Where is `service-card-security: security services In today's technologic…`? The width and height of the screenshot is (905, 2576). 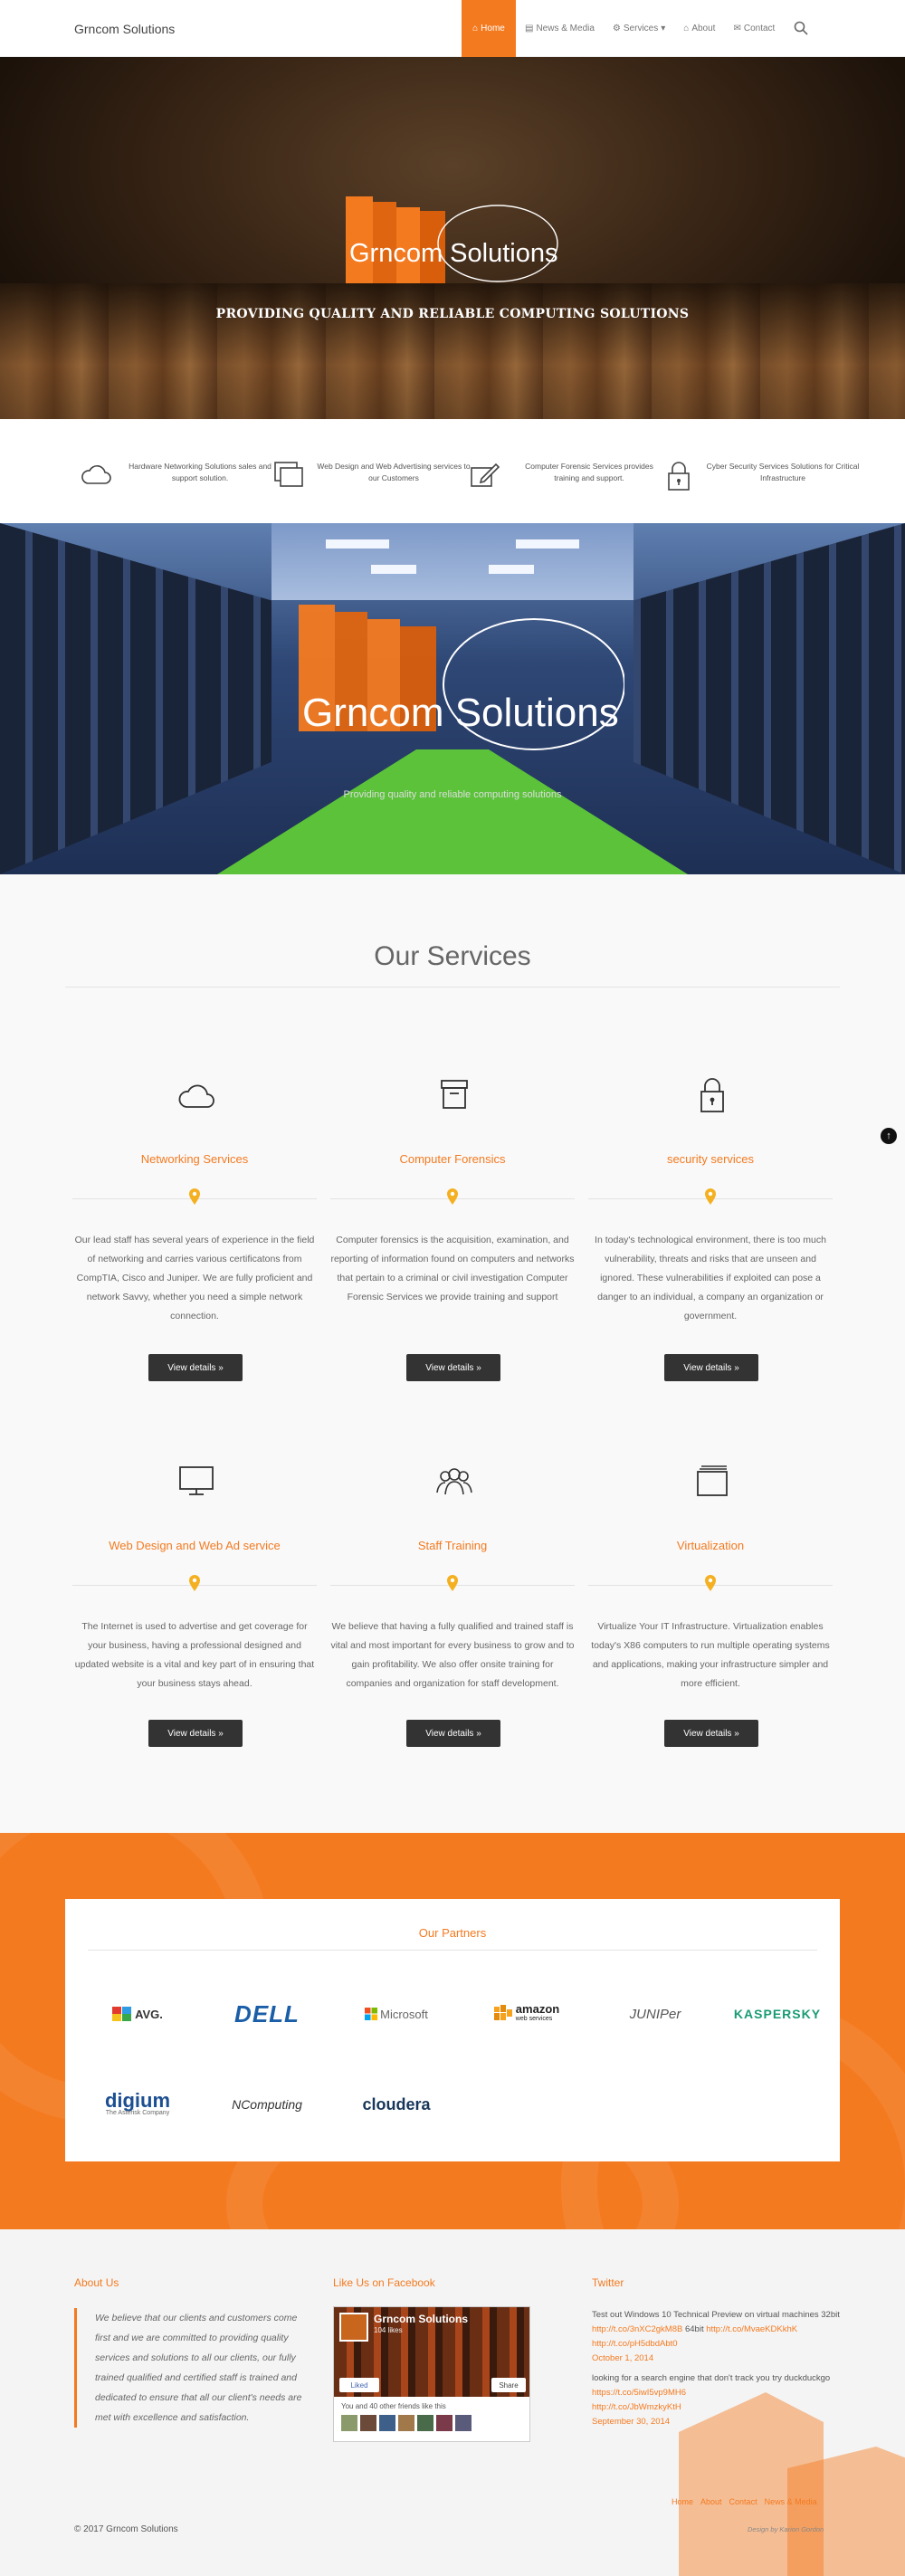 service-card-security: security services In today's technologic… is located at coordinates (710, 1229).